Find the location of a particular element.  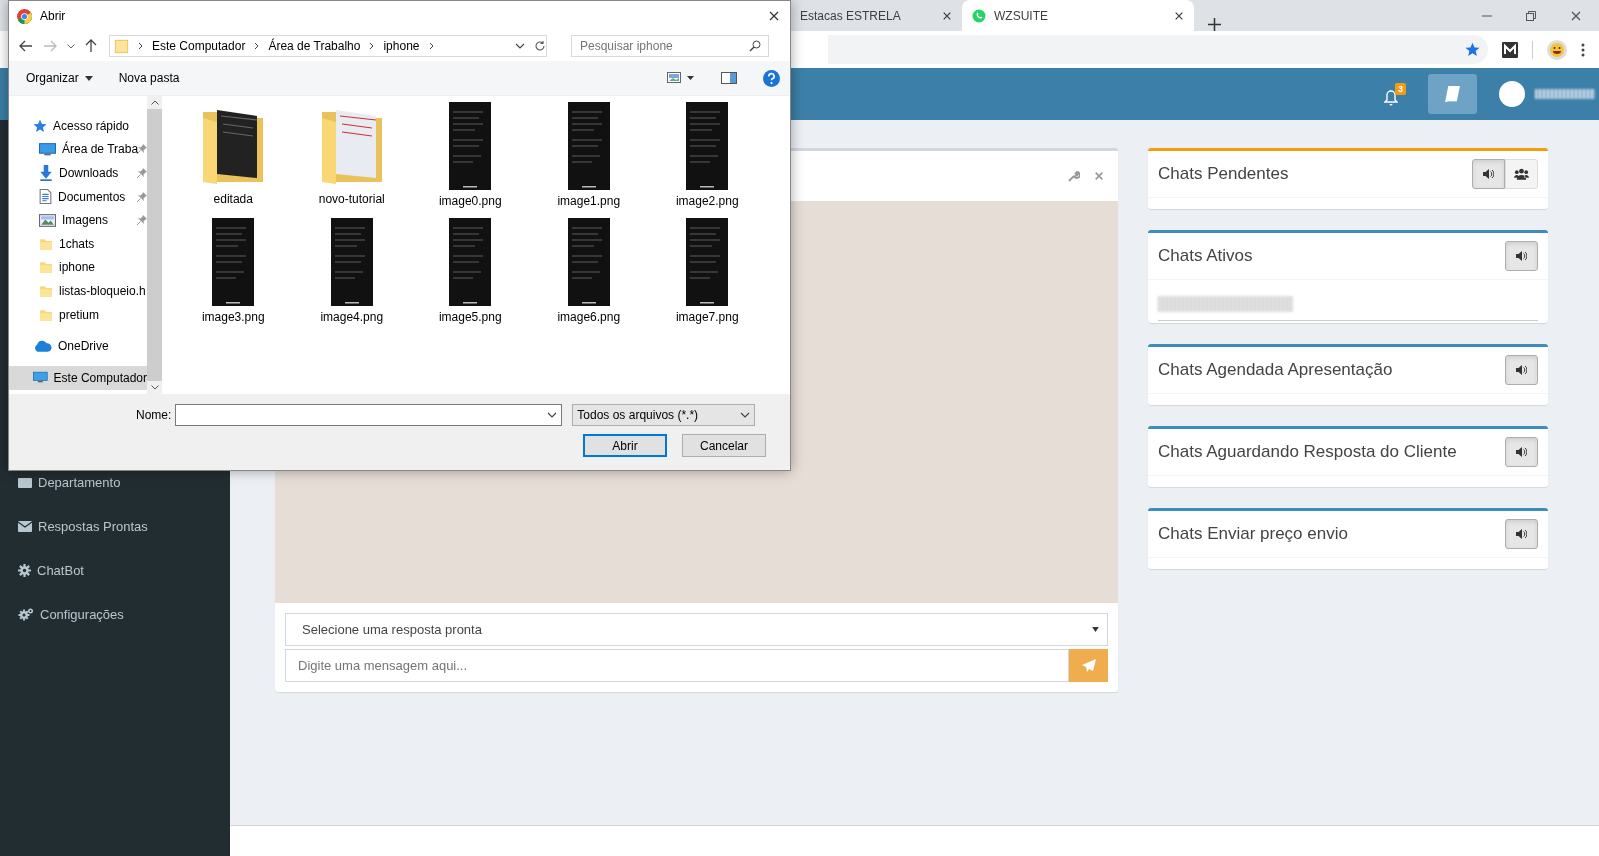

breadcrumb-item: iphone is located at coordinates (401, 46).